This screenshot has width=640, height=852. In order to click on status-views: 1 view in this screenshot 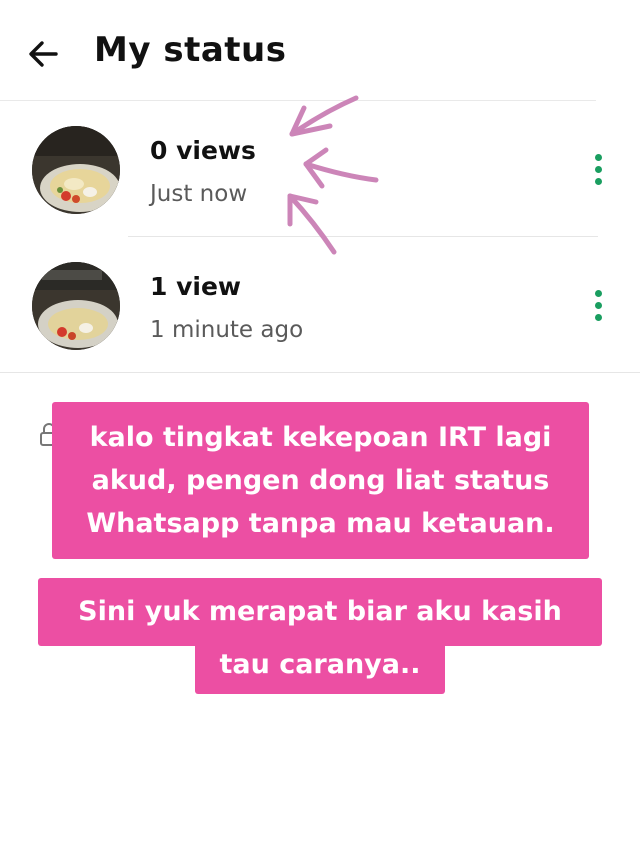, I will do `click(196, 286)`.